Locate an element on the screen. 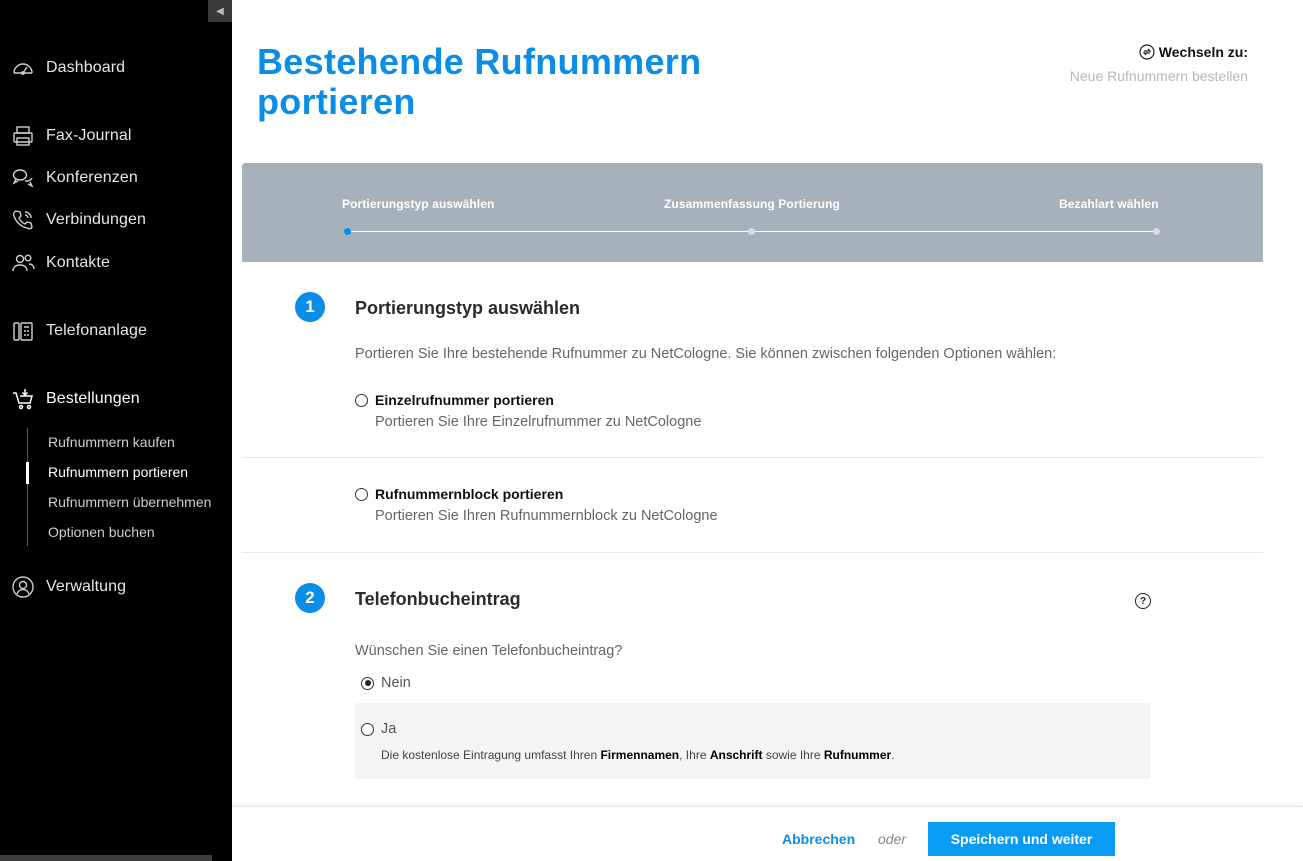  sidebar-item-verwaltung: Verwaltung is located at coordinates (116, 587).